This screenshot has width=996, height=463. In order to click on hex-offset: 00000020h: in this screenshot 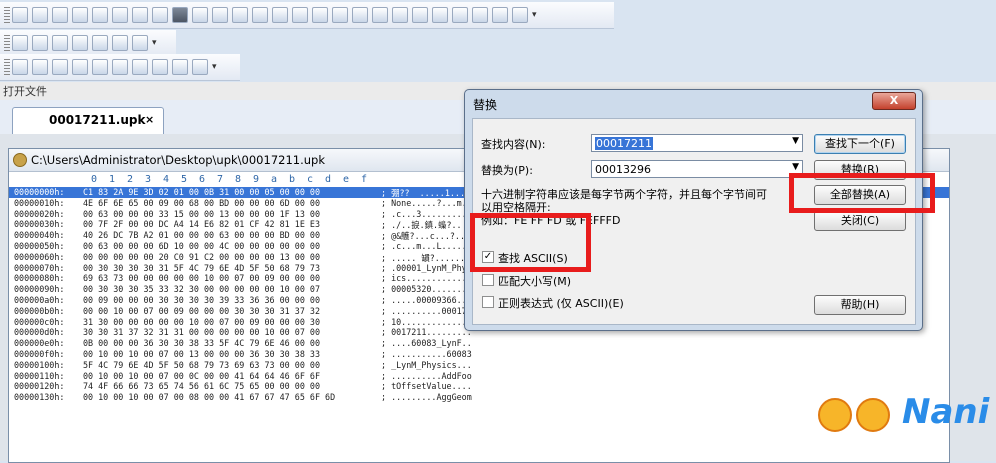, I will do `click(39, 213)`.